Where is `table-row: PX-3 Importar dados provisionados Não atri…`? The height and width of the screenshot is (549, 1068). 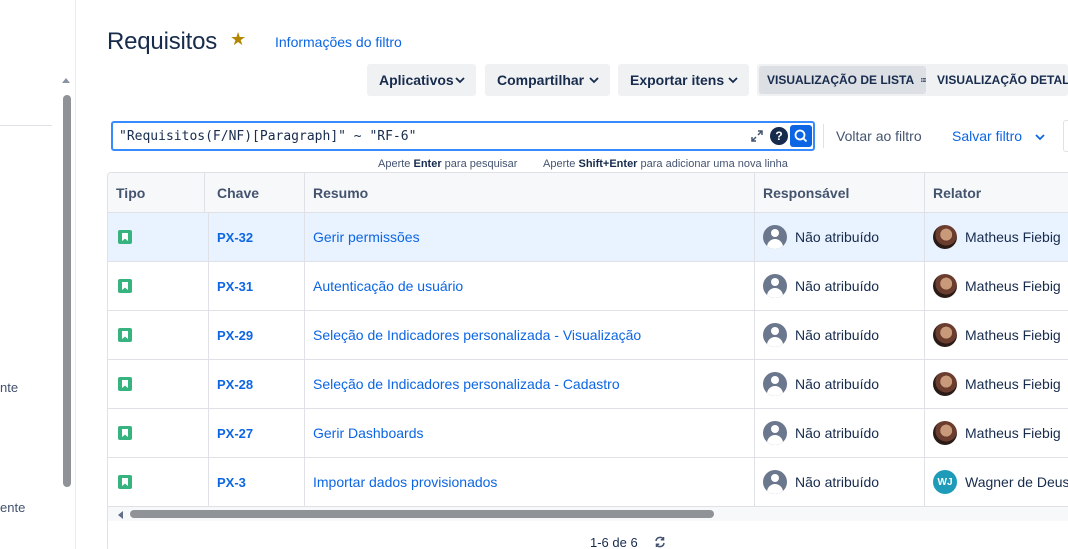
table-row: PX-3 Importar dados provisionados Não atri… is located at coordinates (588, 482).